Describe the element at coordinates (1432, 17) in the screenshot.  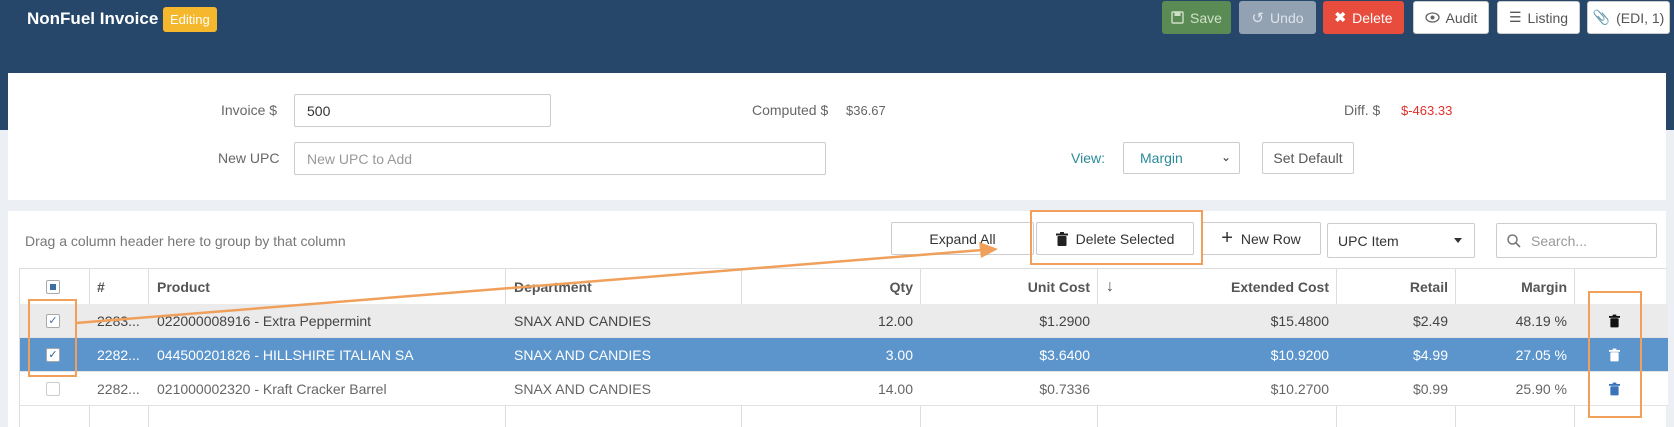
I see `eye-icon` at that location.